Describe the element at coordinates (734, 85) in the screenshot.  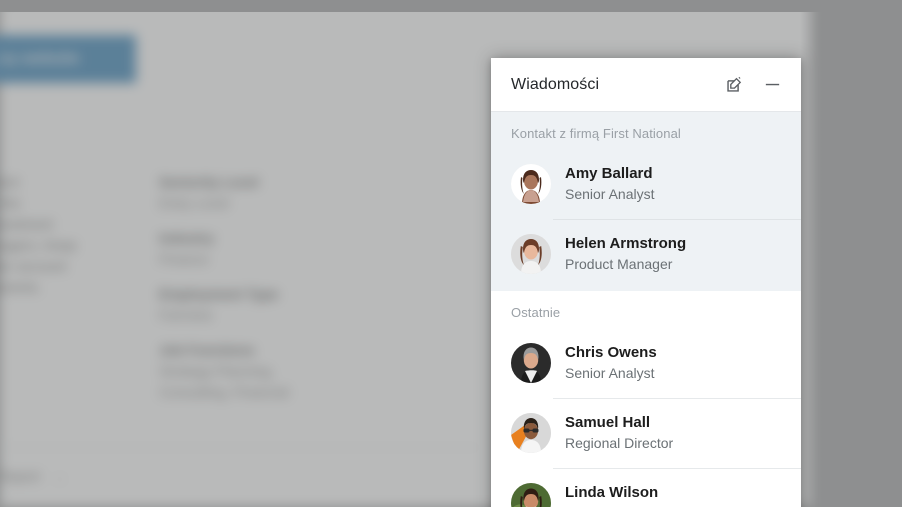
I see `compose-icon` at that location.